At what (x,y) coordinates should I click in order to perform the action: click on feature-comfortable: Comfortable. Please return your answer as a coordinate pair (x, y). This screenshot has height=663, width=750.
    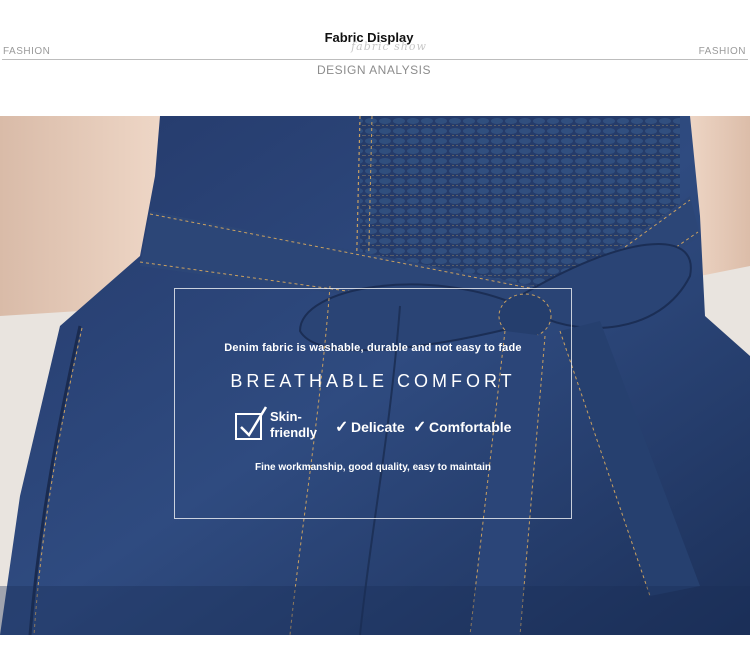
    Looking at the image, I should click on (470, 427).